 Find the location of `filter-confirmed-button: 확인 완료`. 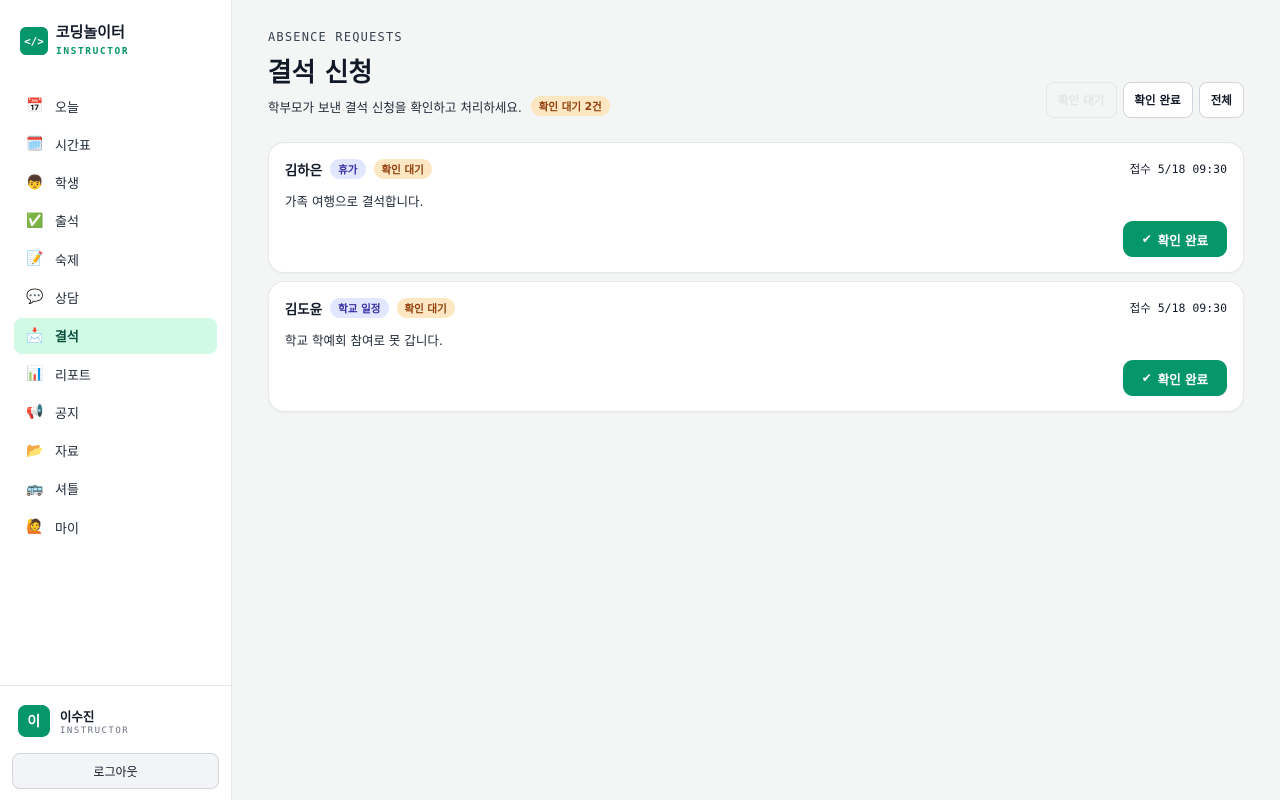

filter-confirmed-button: 확인 완료 is located at coordinates (1157, 100).